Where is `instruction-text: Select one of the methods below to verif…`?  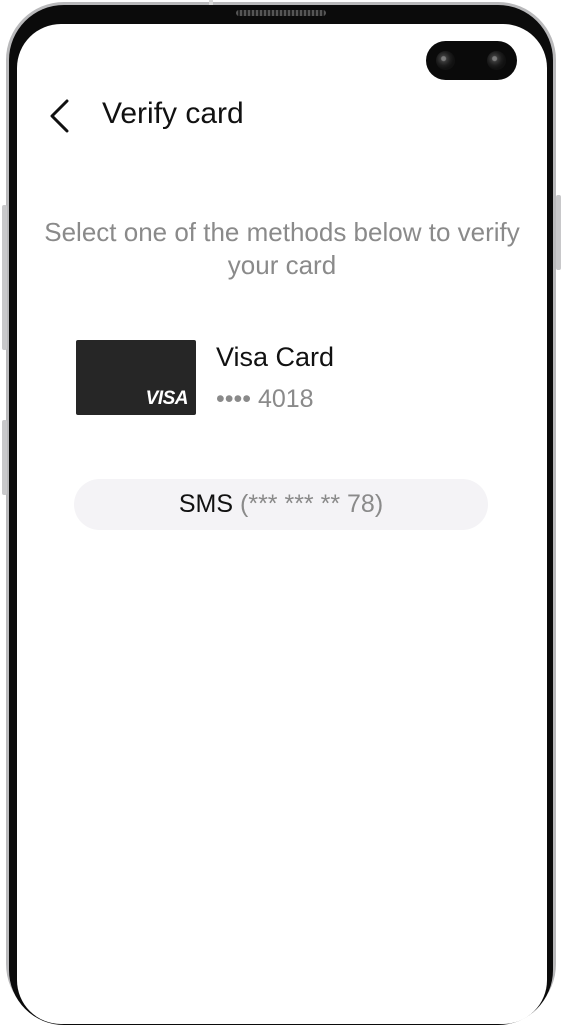 instruction-text: Select one of the methods below to verif… is located at coordinates (282, 248).